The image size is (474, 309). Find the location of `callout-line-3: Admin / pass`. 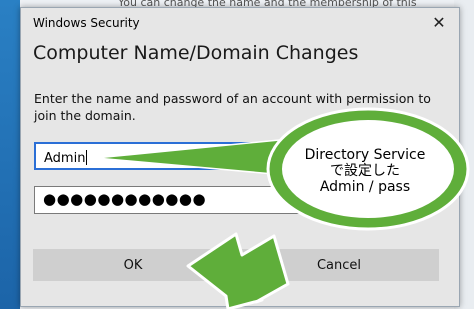

callout-line-3: Admin / pass is located at coordinates (365, 187).